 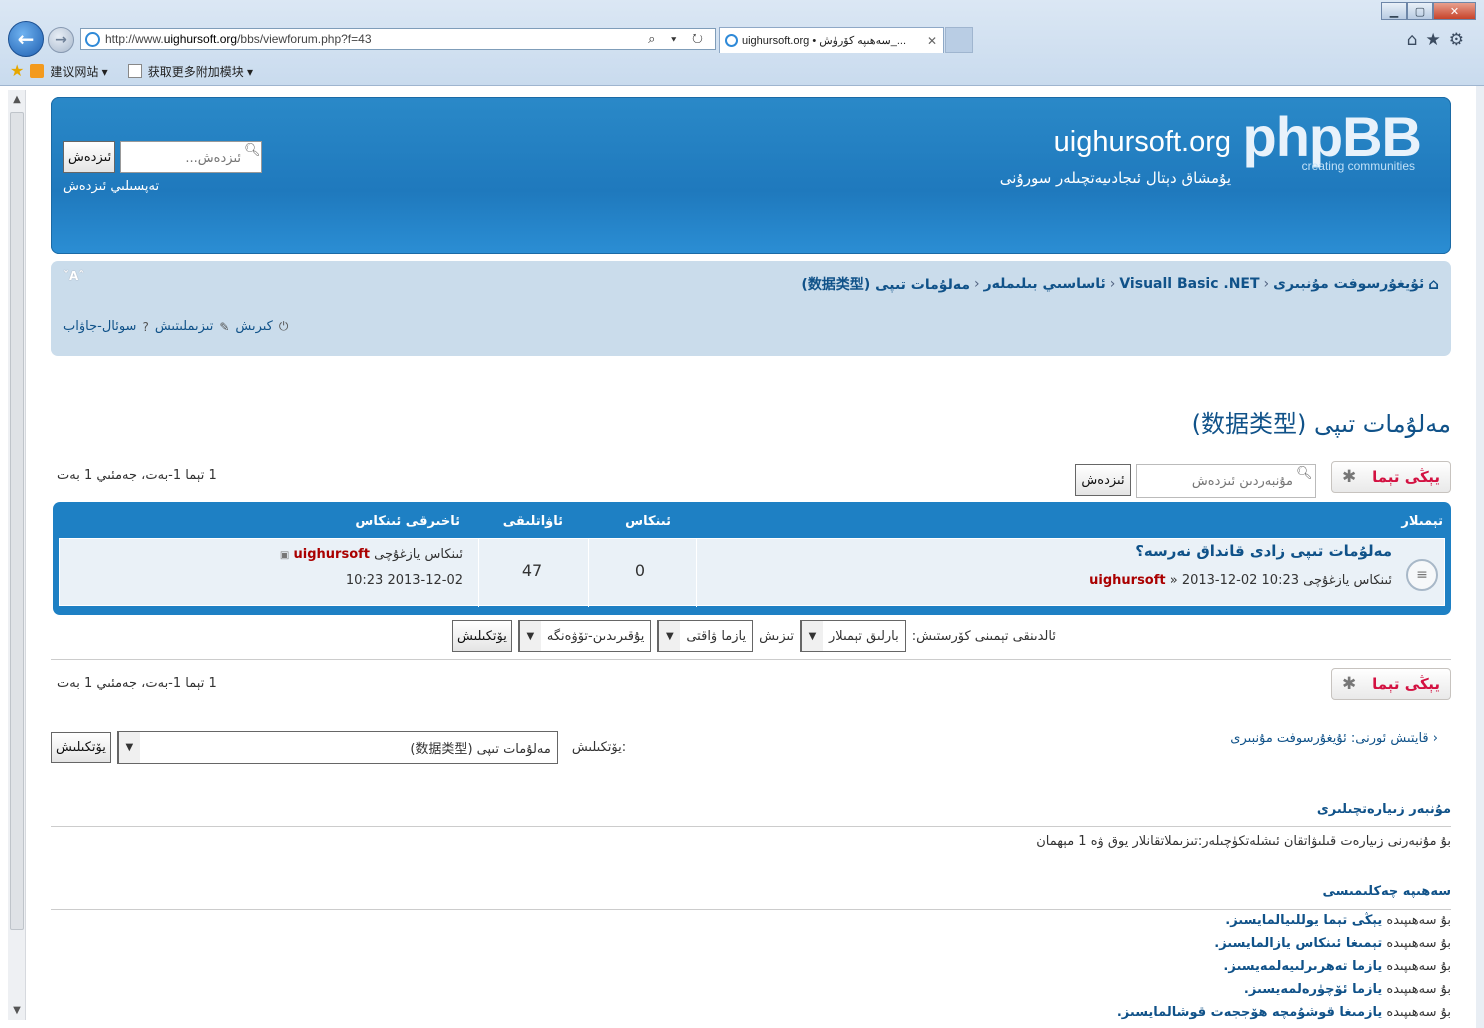 I want to click on jump-go-button: يۆتكىلىش, so click(x=81, y=747).